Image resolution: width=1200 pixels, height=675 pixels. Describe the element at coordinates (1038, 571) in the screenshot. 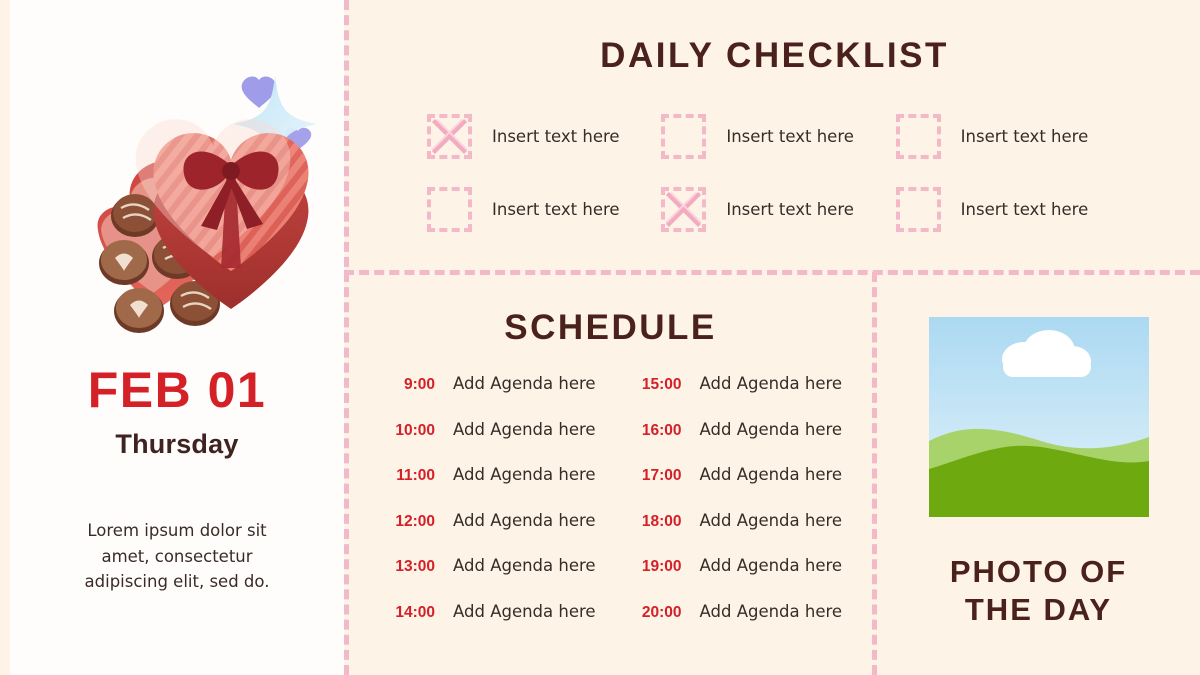

I see `photo-caption-line-1: PHOTO OF` at that location.